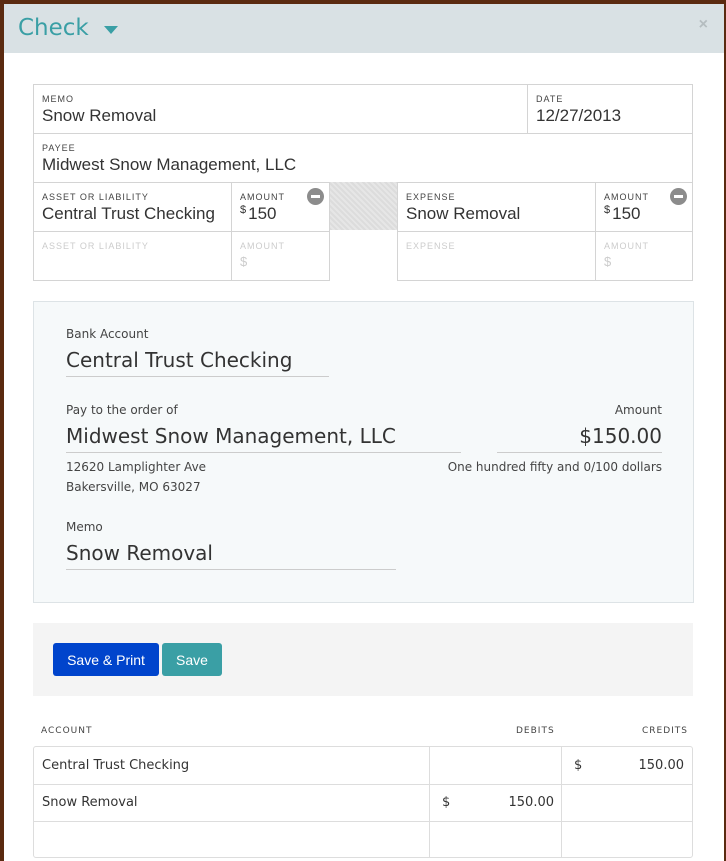  What do you see at coordinates (579, 115) in the screenshot?
I see `date-value: 12/27/2013` at bounding box center [579, 115].